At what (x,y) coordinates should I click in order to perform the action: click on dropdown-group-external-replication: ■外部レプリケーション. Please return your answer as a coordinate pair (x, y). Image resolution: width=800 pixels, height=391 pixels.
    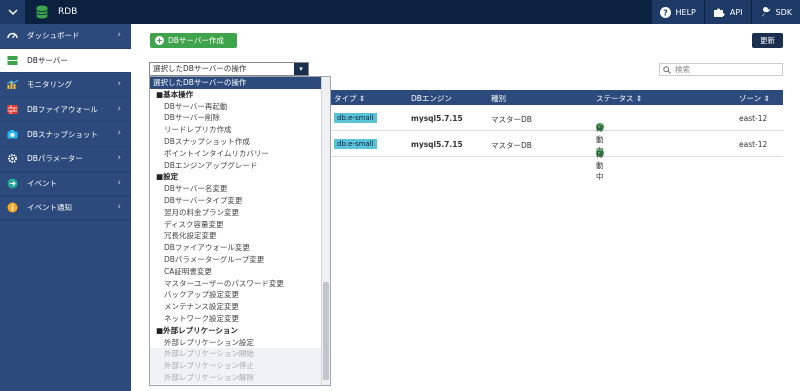
    Looking at the image, I should click on (197, 330).